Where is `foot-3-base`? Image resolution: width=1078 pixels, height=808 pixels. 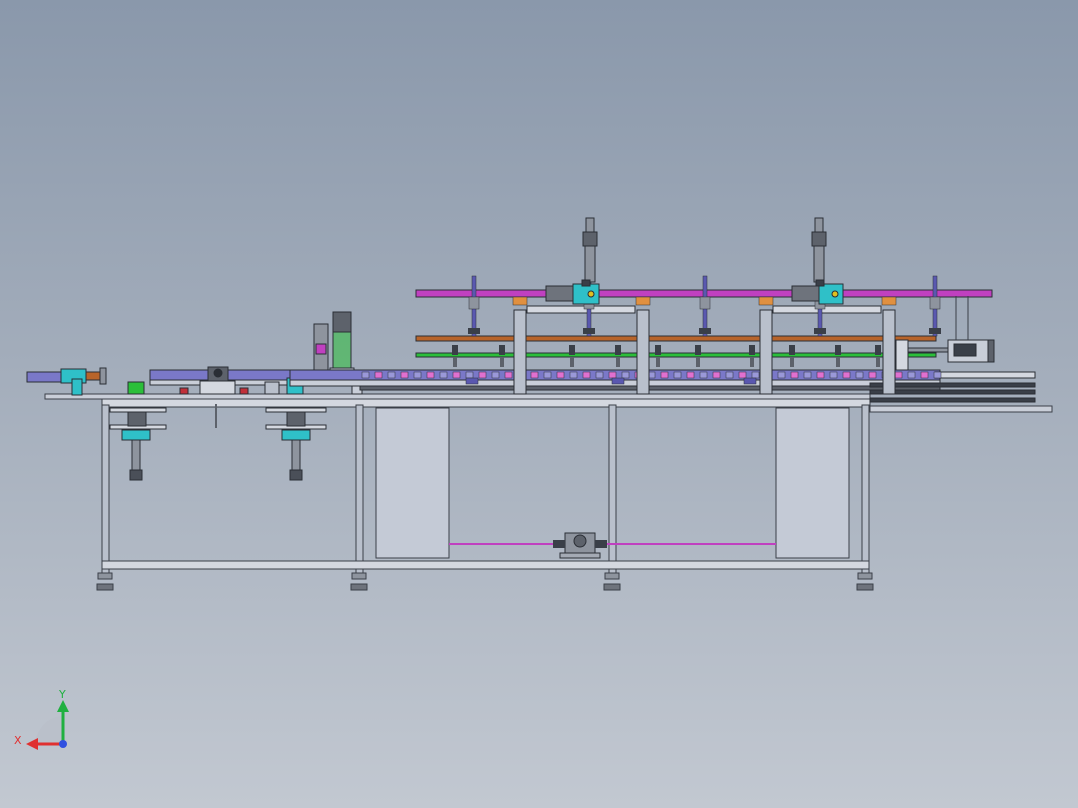 foot-3-base is located at coordinates (612, 587).